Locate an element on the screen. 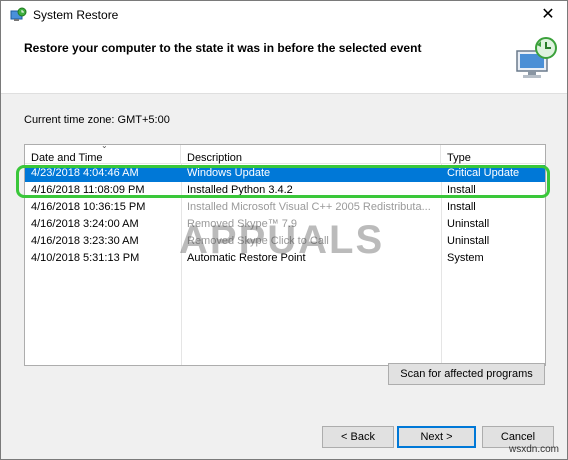 The width and height of the screenshot is (568, 460). row-description: Removed Skype™ 7.9 is located at coordinates (242, 224).